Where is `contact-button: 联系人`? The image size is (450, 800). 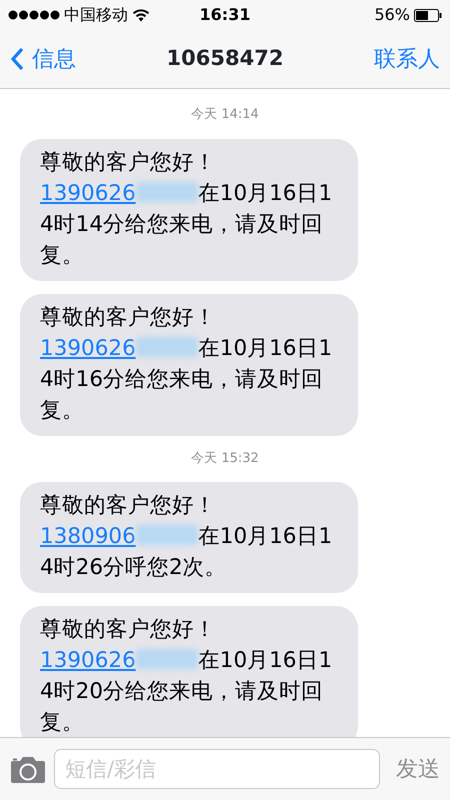
contact-button: 联系人 is located at coordinates (407, 59).